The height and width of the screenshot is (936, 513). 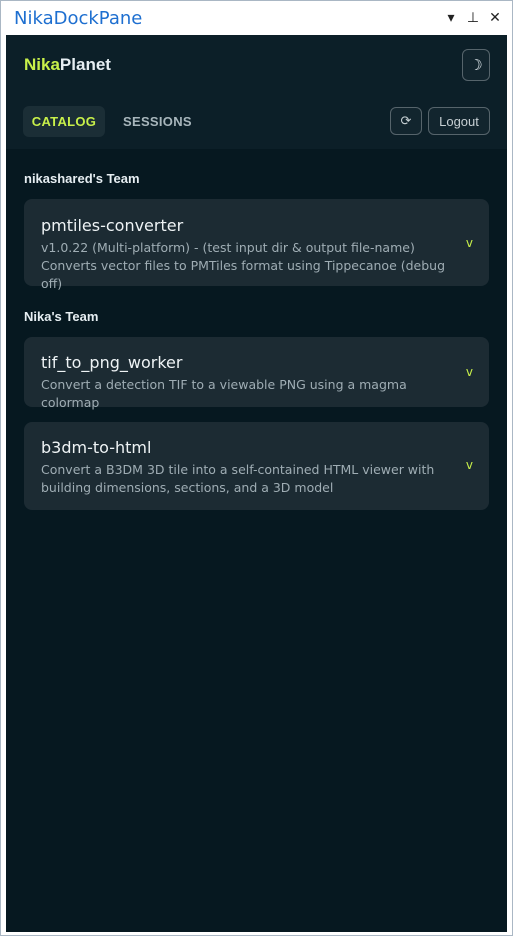 I want to click on close-icon: ✕, so click(x=495, y=17).